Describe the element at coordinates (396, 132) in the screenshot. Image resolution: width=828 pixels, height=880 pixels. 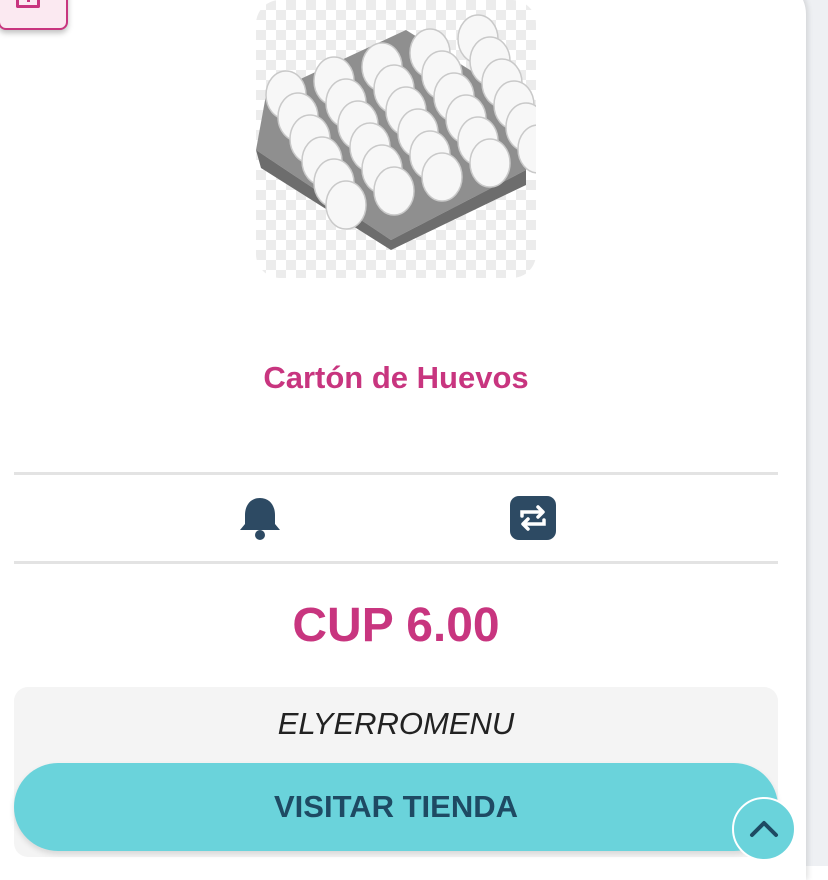
I see `egg-carton-image` at that location.